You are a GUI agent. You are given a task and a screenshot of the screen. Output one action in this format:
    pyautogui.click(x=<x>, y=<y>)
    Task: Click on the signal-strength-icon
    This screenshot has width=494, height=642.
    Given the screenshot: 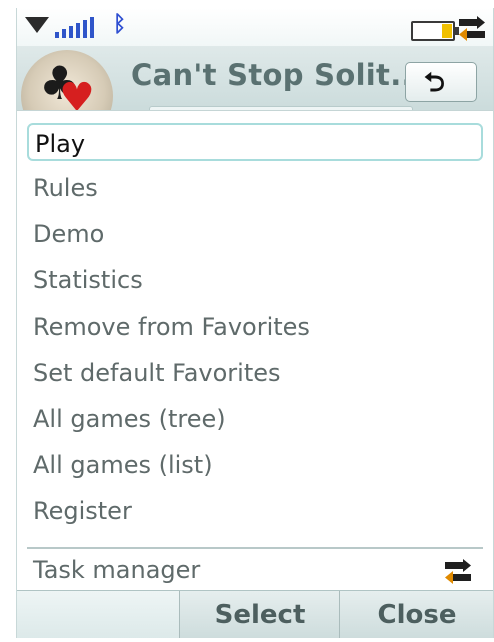 What is the action you would take?
    pyautogui.click(x=85, y=27)
    